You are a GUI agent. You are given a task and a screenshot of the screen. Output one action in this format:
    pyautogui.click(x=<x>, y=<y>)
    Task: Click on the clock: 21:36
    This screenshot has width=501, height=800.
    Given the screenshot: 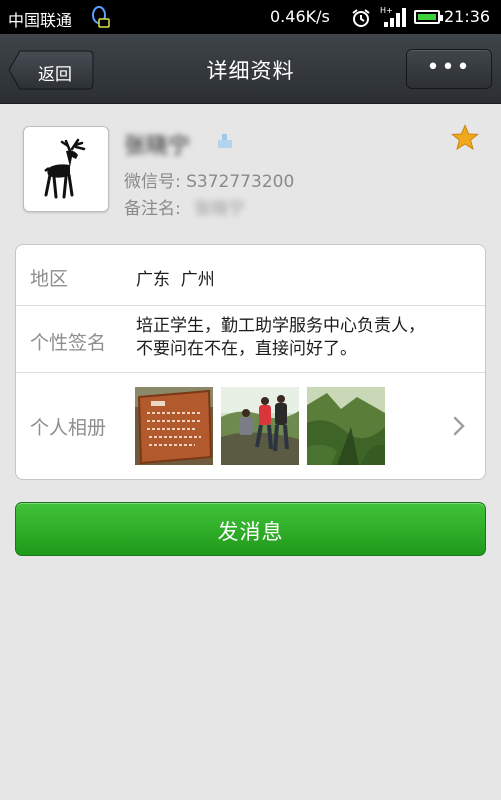 What is the action you would take?
    pyautogui.click(x=467, y=16)
    